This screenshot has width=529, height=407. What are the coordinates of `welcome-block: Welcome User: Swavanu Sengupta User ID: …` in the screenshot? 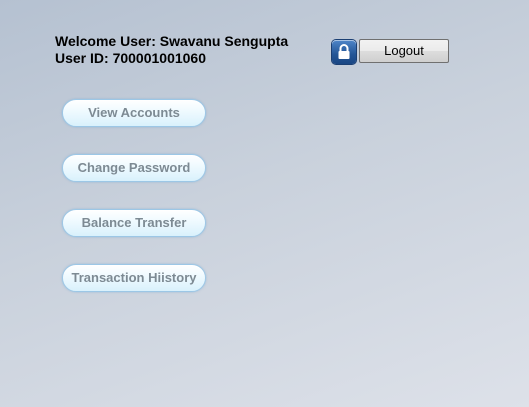 It's located at (171, 50).